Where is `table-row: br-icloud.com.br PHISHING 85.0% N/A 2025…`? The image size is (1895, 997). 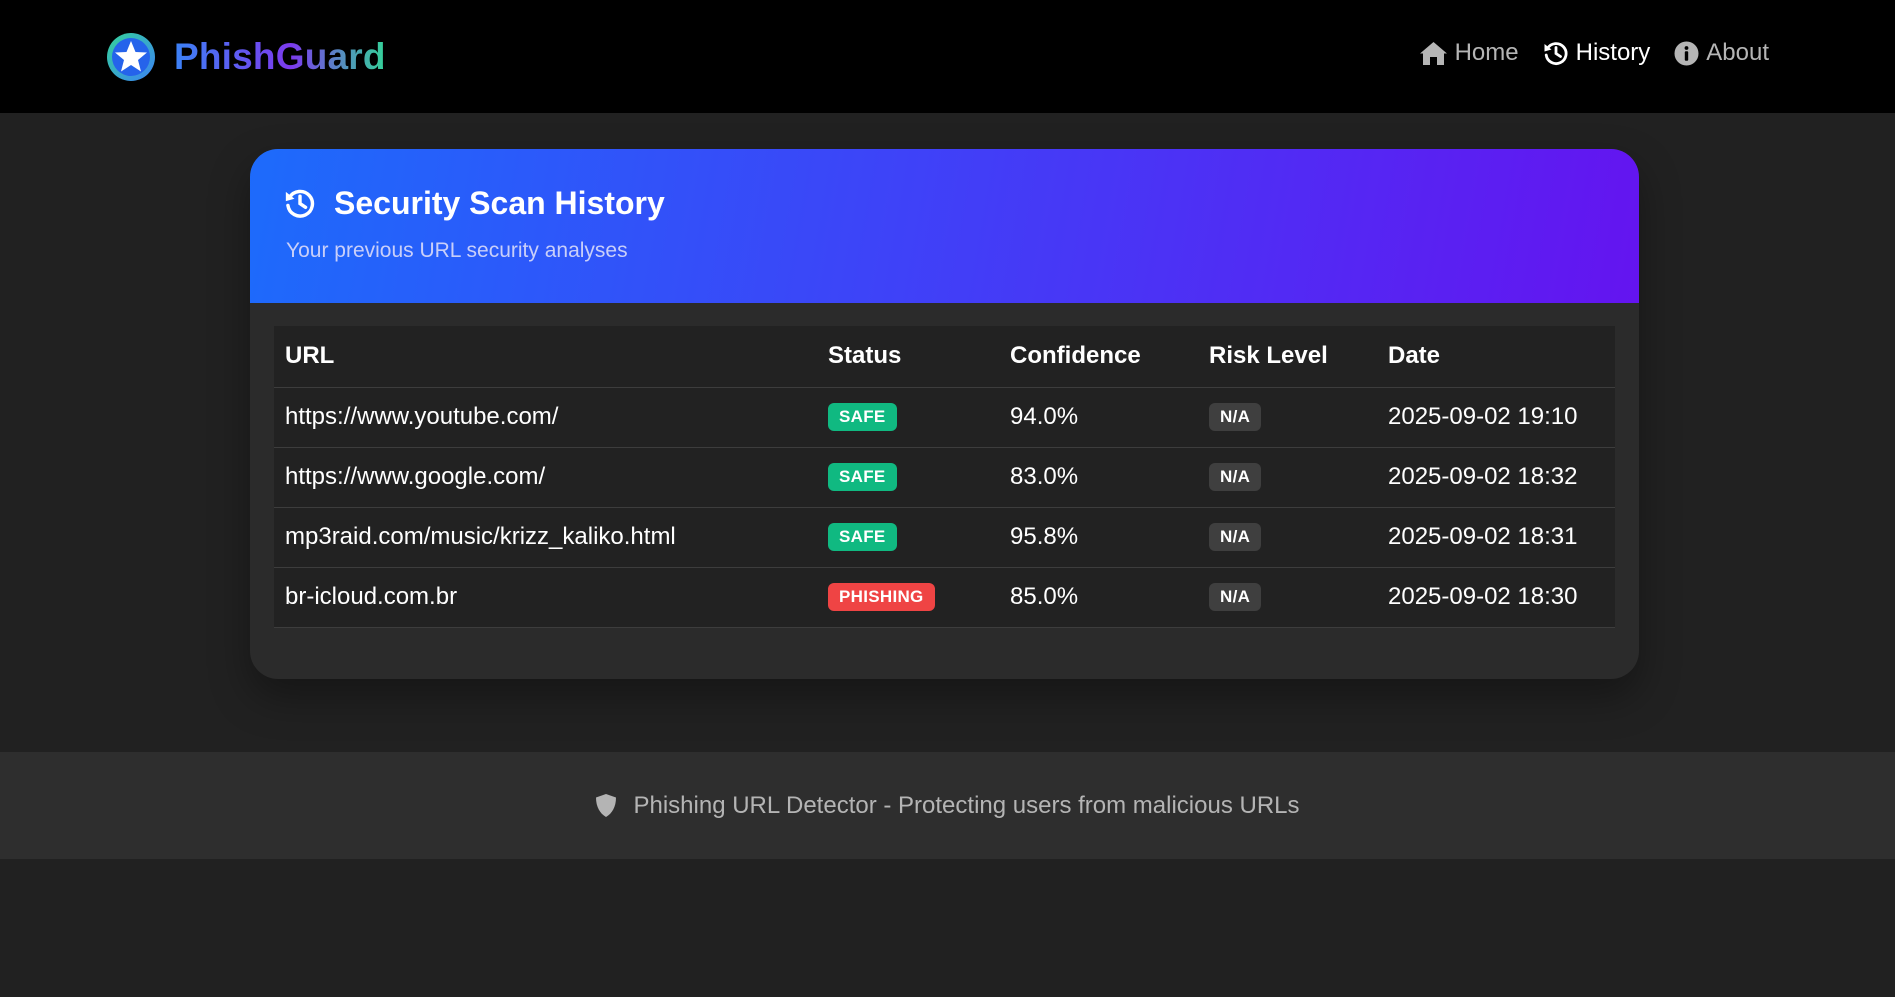 table-row: br-icloud.com.br PHISHING 85.0% N/A 2025… is located at coordinates (944, 597).